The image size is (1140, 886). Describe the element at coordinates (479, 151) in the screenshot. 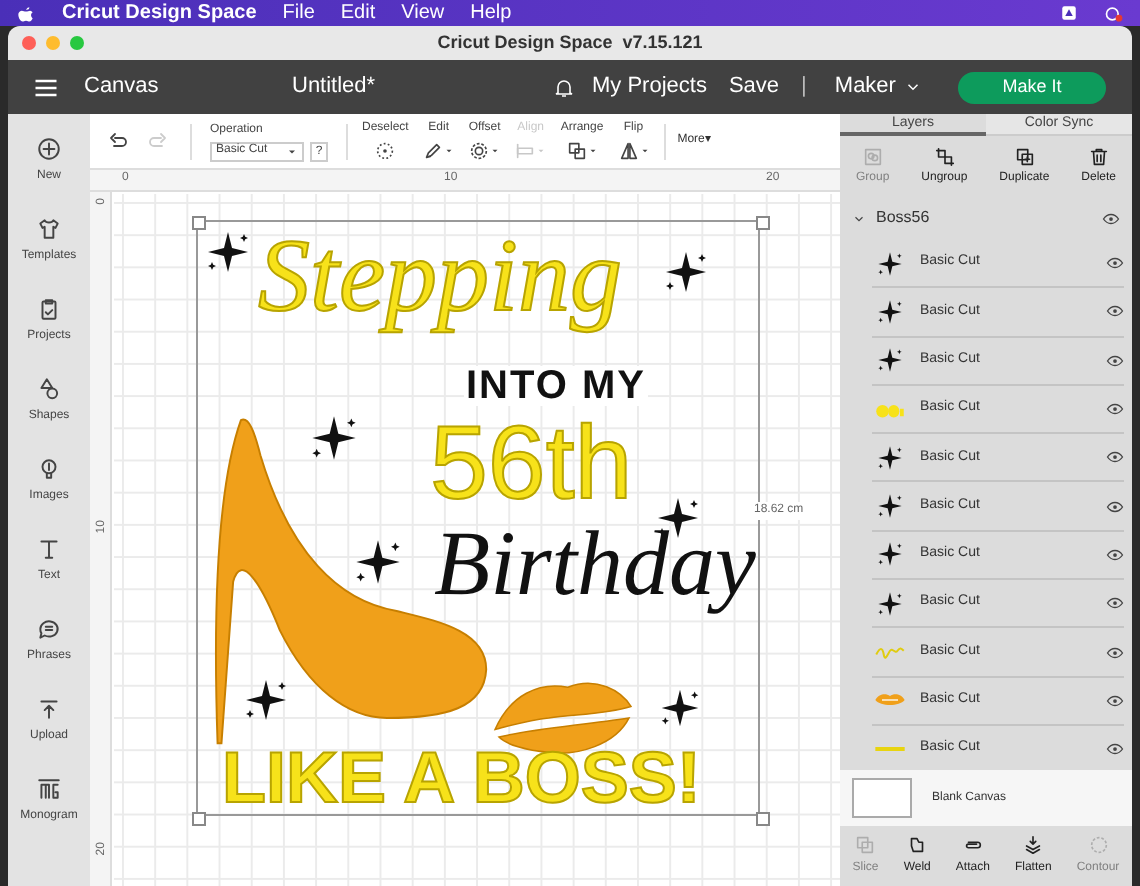

I see `offset-icon` at that location.